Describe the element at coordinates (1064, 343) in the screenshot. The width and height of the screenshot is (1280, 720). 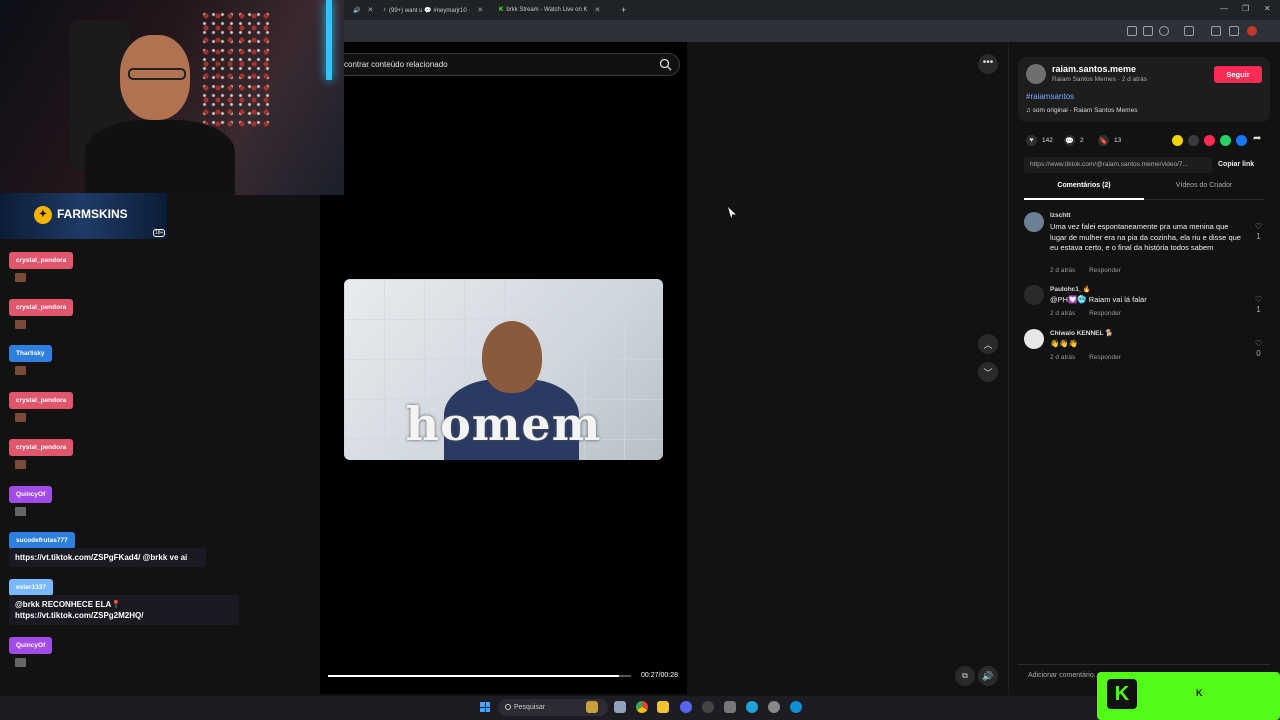
I see `comment-text: 👋👋👋` at that location.